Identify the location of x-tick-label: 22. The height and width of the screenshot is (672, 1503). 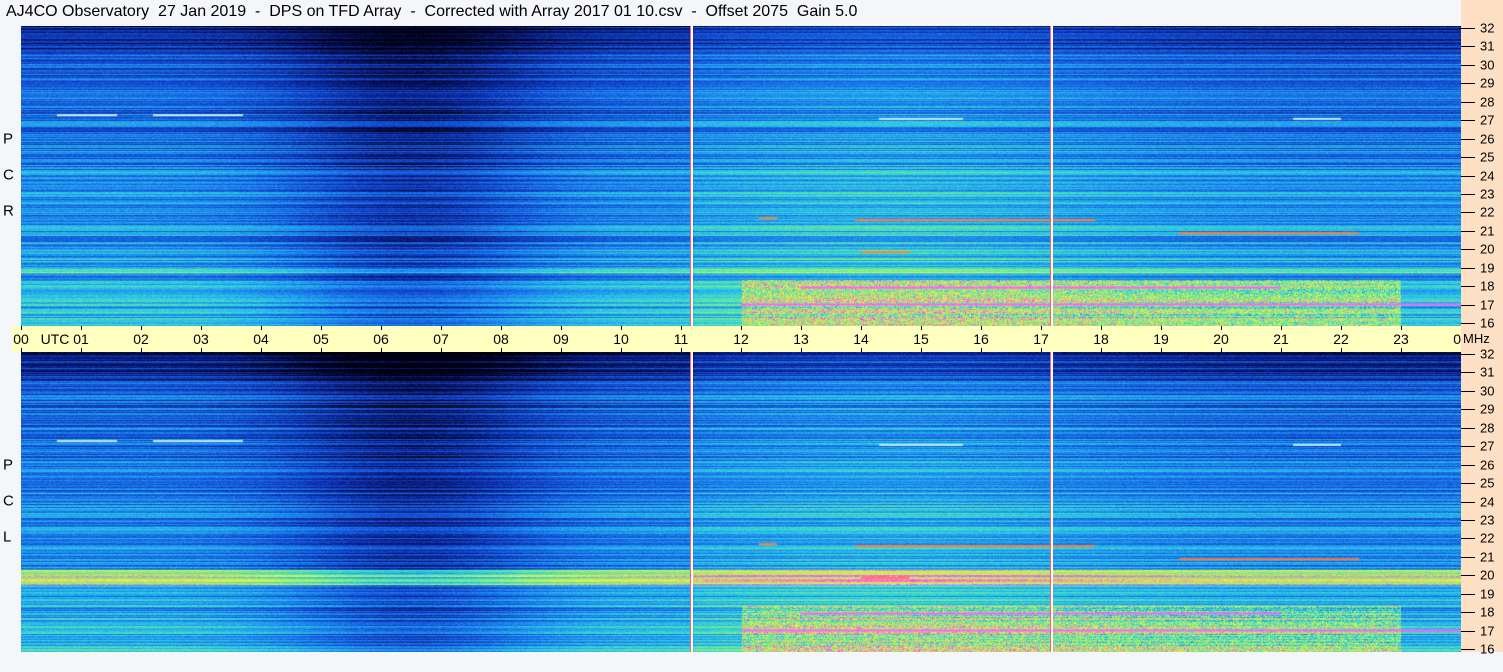
(1341, 339).